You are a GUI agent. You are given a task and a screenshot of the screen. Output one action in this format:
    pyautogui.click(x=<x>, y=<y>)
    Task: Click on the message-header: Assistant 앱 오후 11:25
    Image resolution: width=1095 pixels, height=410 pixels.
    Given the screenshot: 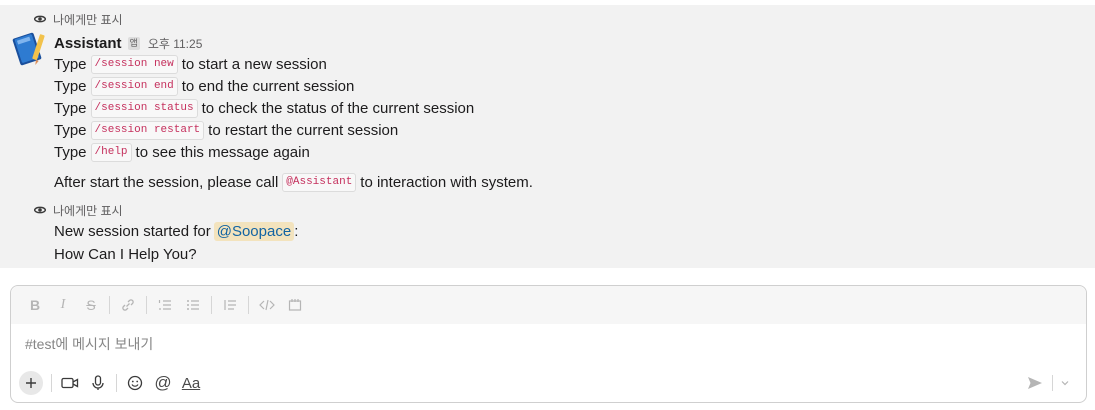 What is the action you would take?
    pyautogui.click(x=128, y=43)
    